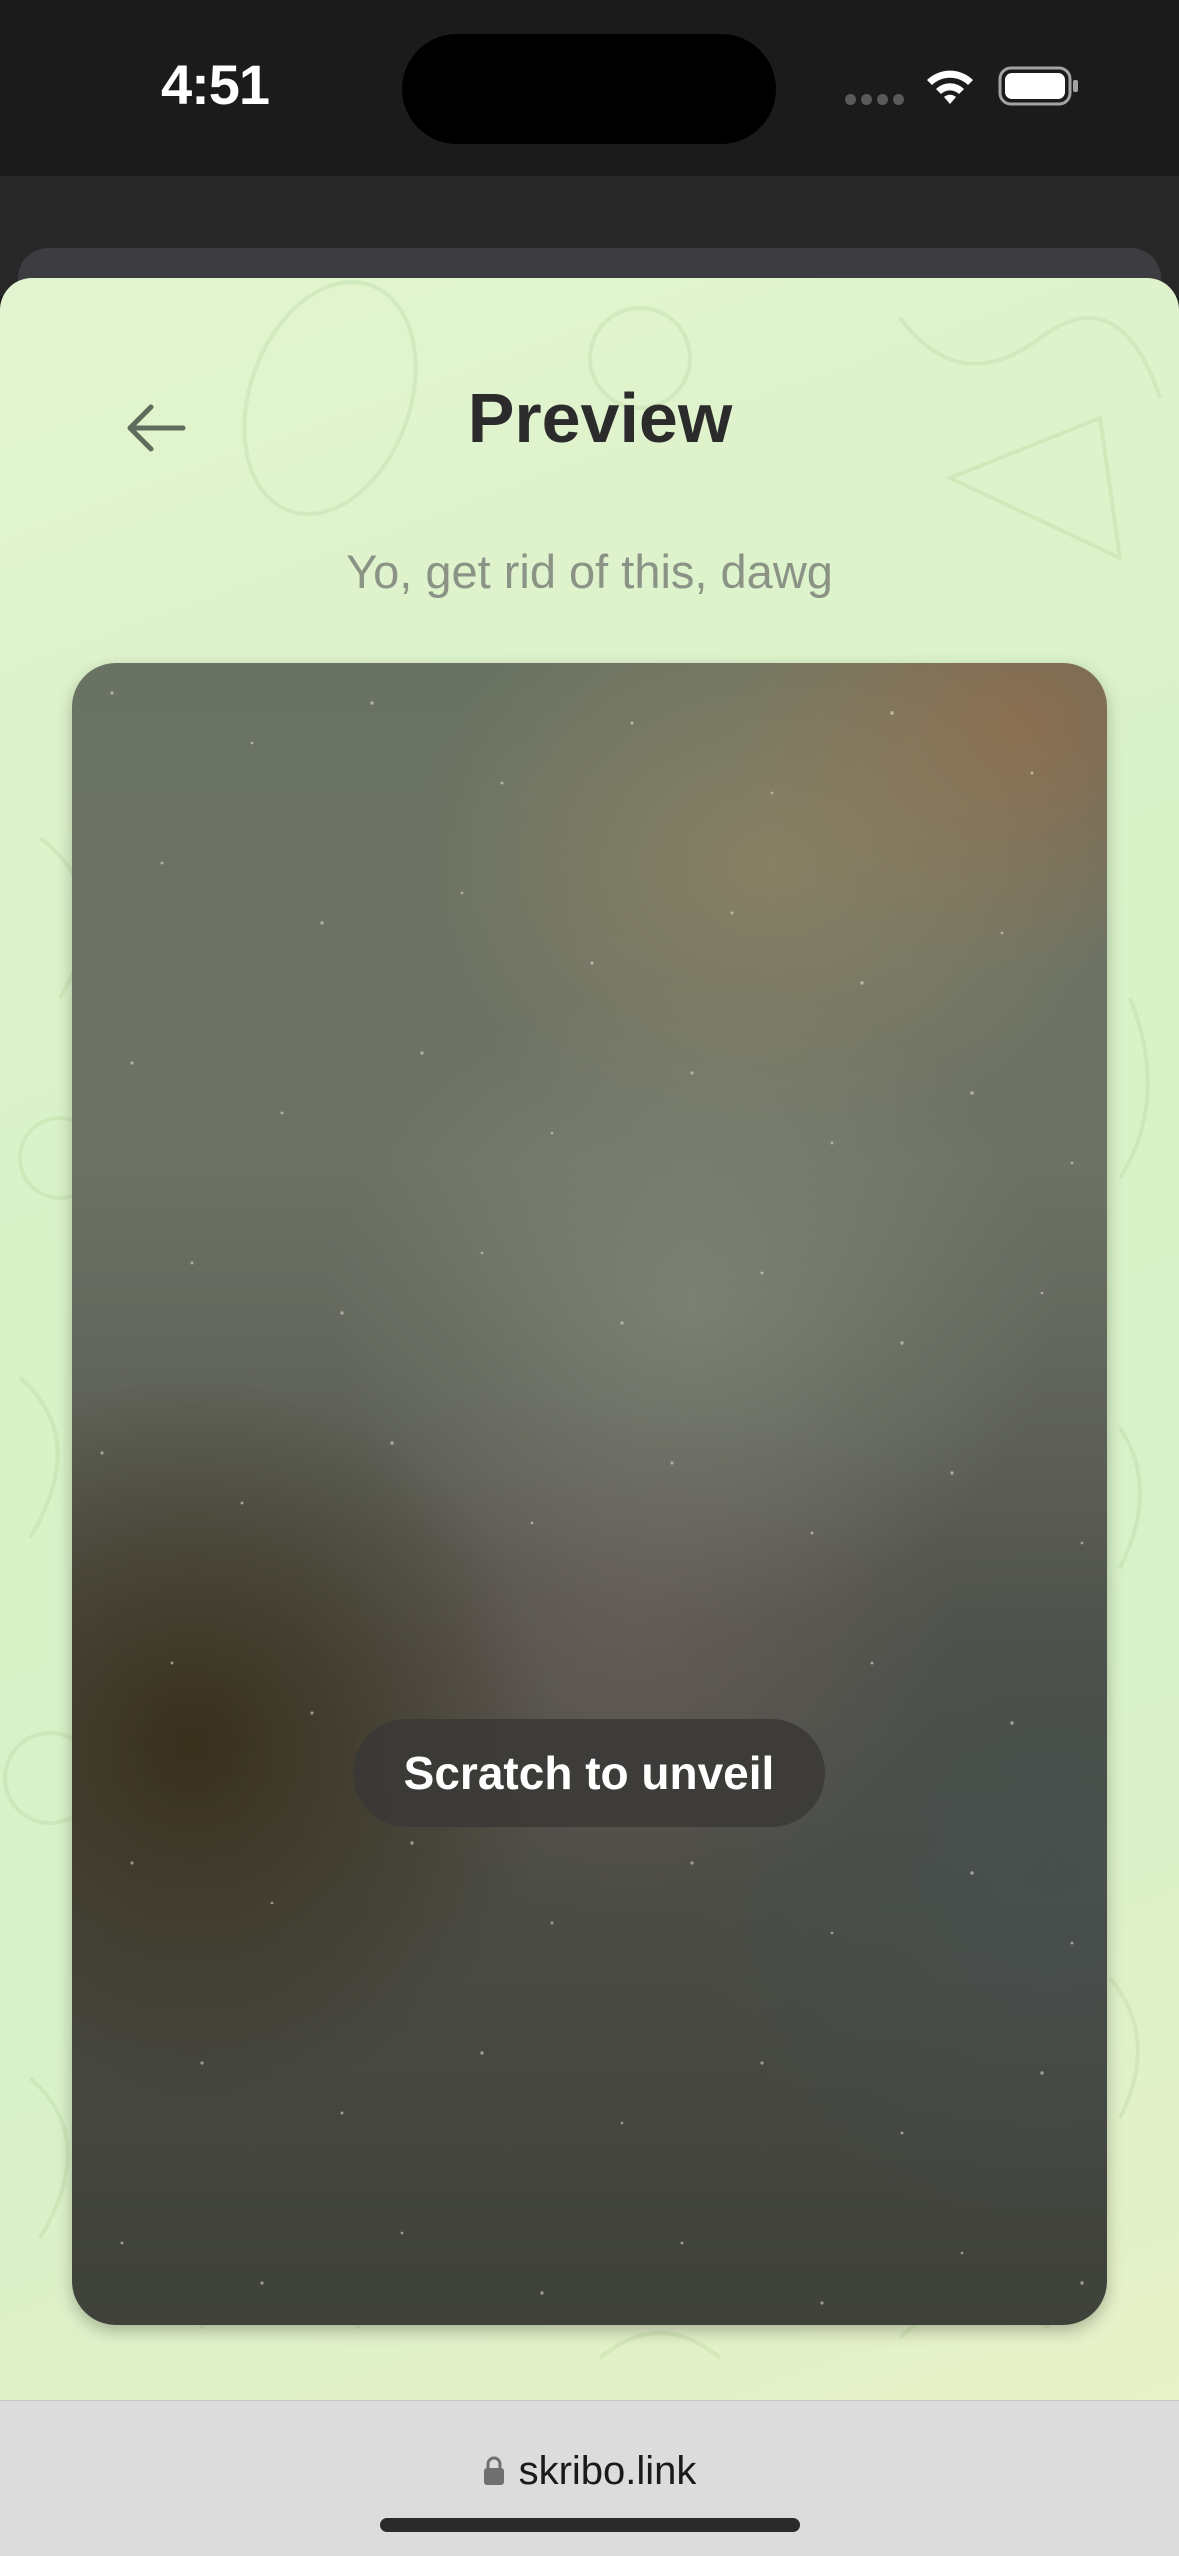 This screenshot has height=2556, width=1179. I want to click on status-bar: 4:51, so click(589, 88).